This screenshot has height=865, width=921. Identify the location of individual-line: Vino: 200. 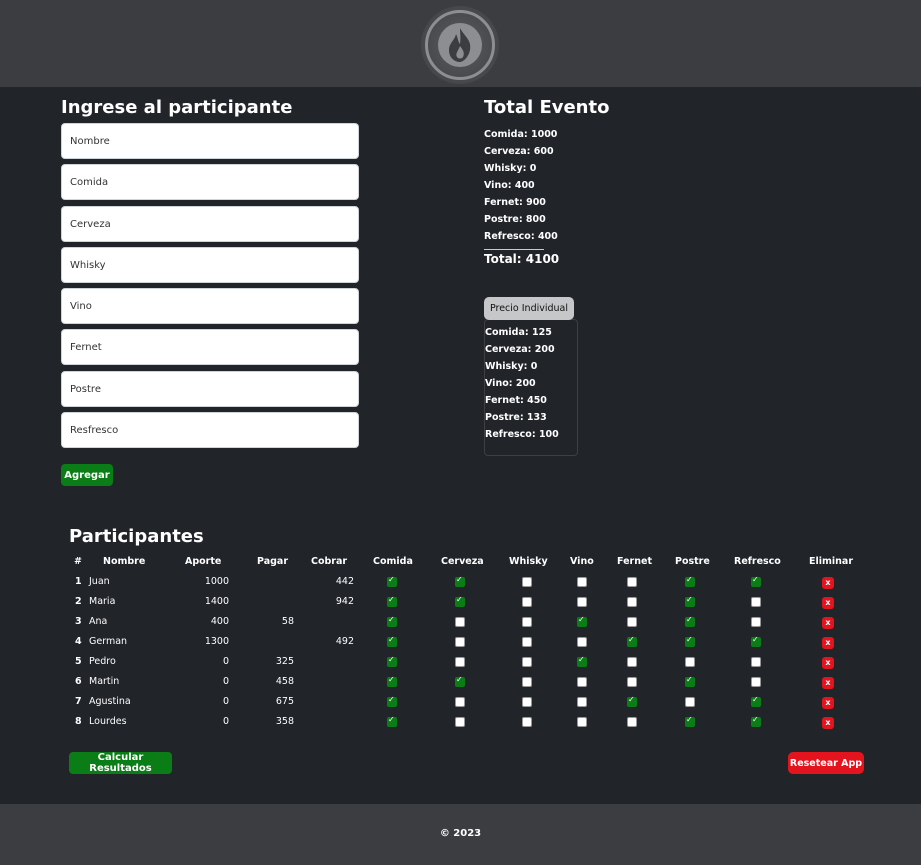
(510, 383).